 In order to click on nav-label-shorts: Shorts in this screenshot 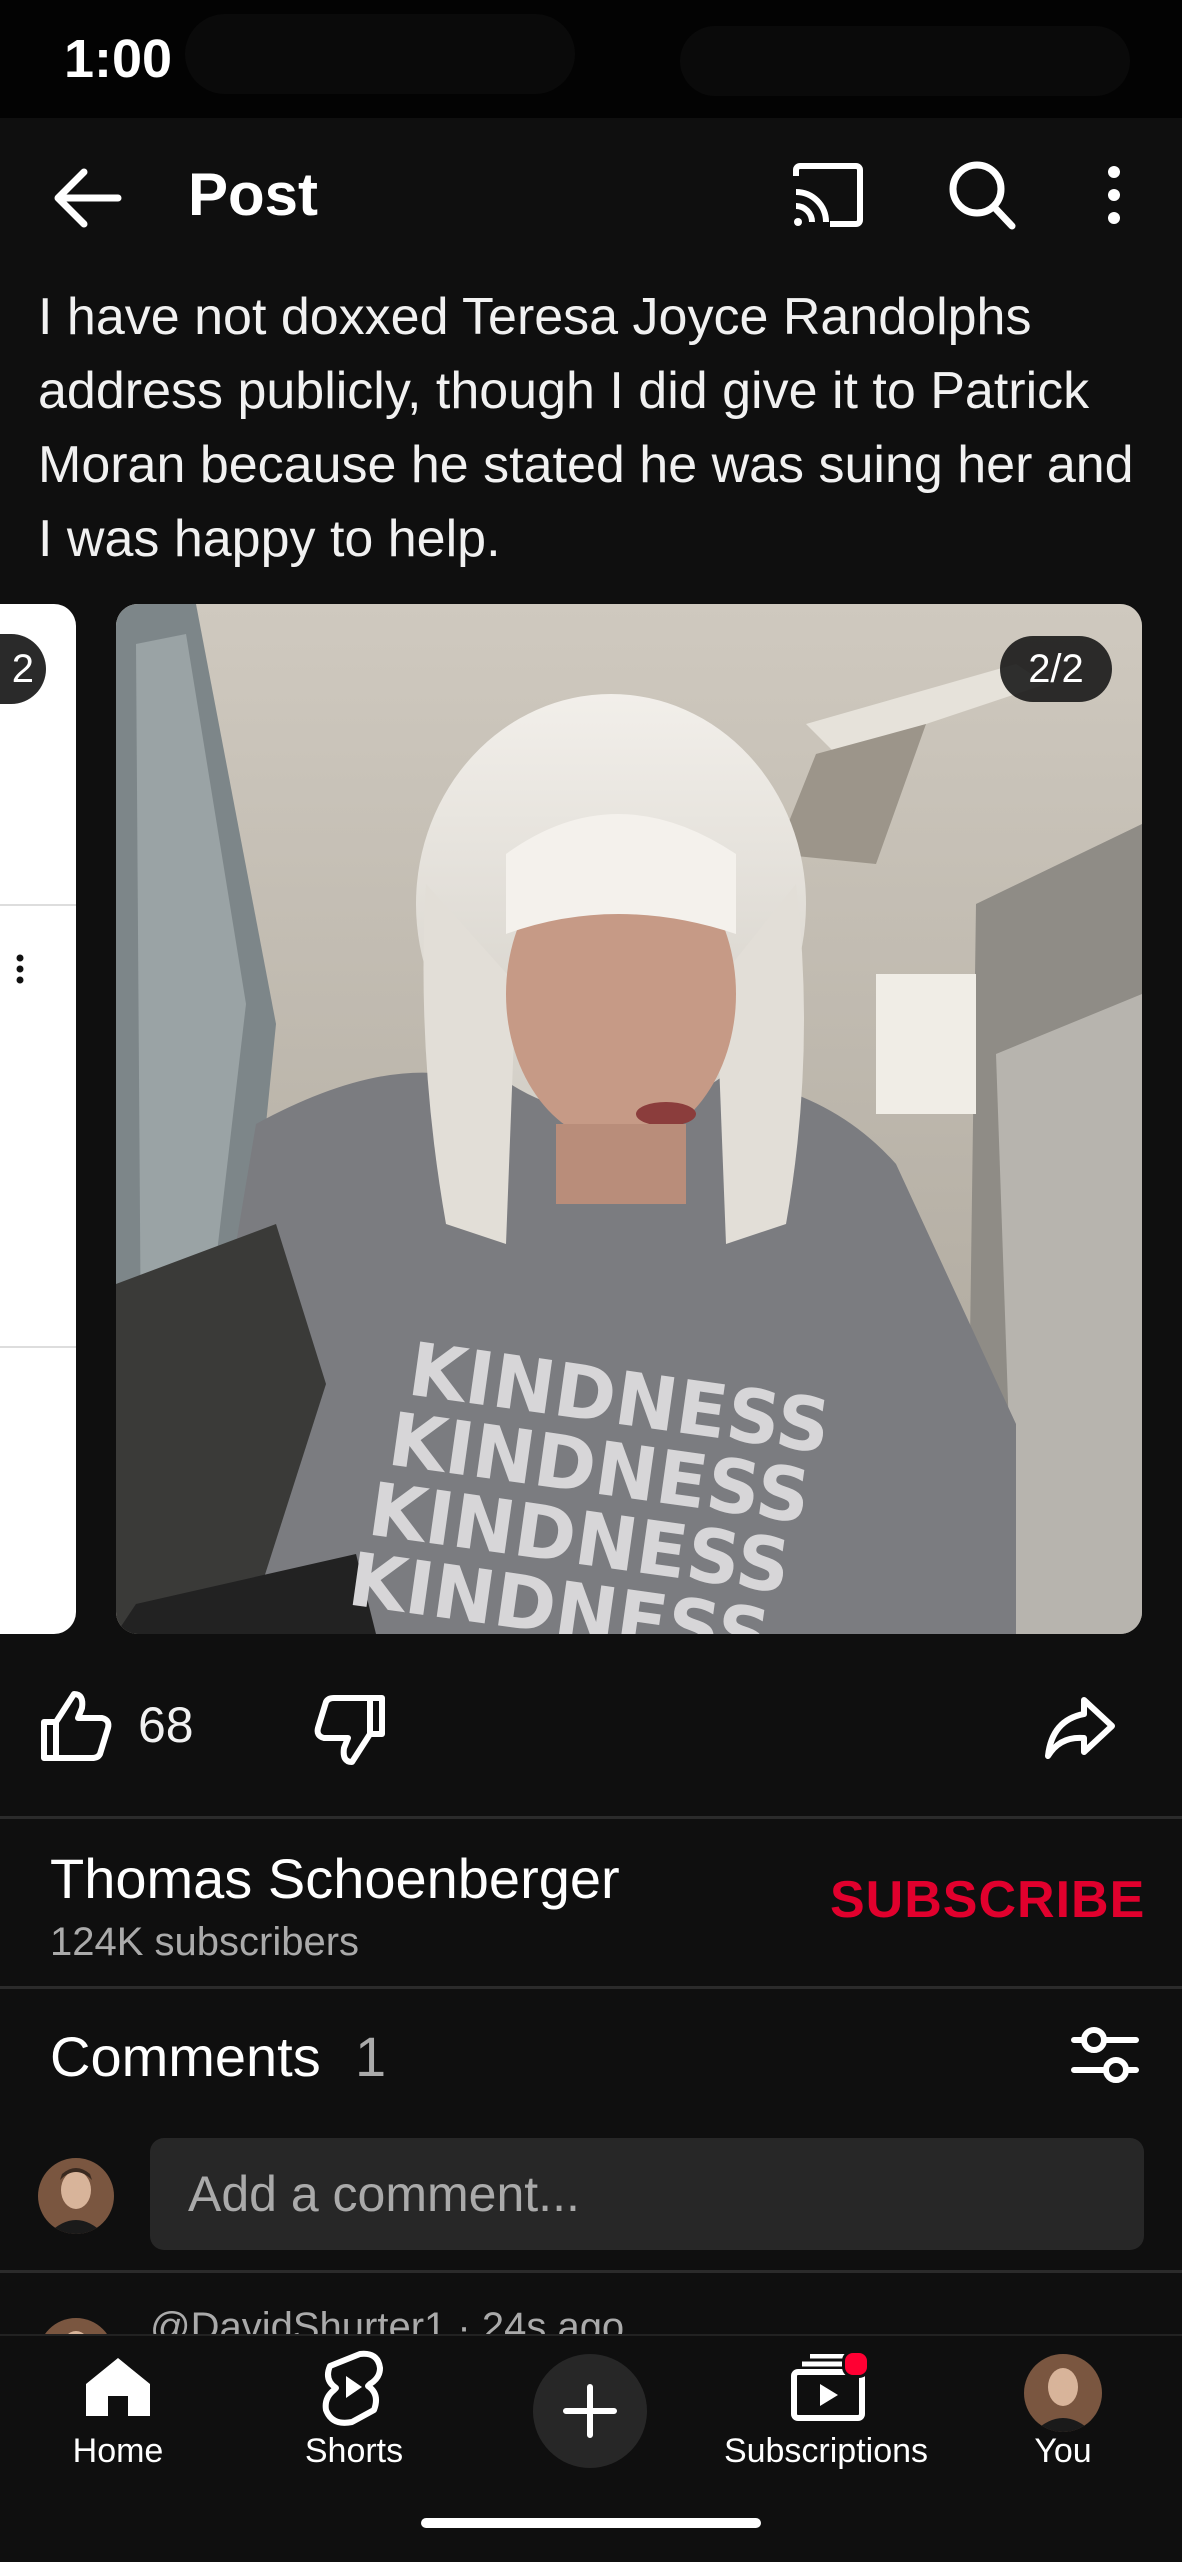, I will do `click(354, 2451)`.